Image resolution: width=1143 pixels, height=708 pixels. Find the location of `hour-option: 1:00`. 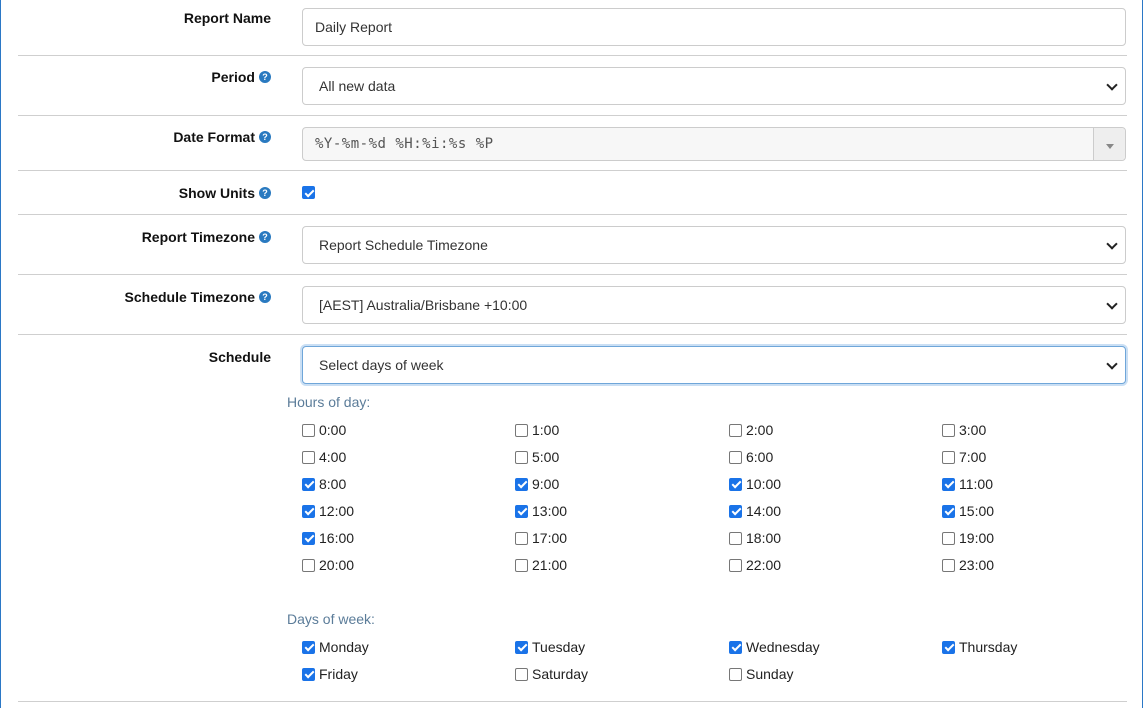

hour-option: 1:00 is located at coordinates (537, 430).